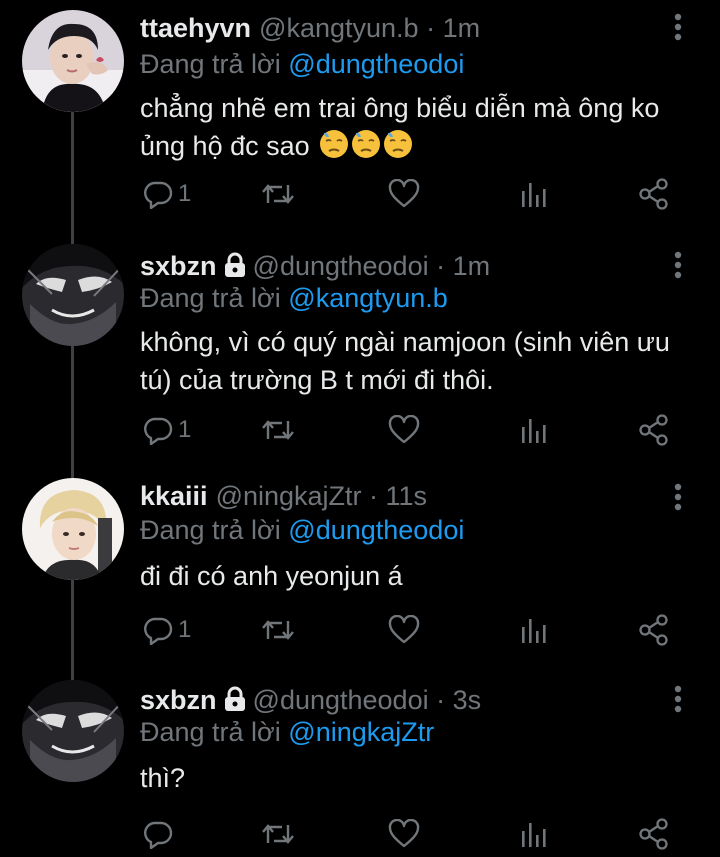  Describe the element at coordinates (420, 146) in the screenshot. I see `tweet-text-line: ủng hộ đc sao 😓` at that location.